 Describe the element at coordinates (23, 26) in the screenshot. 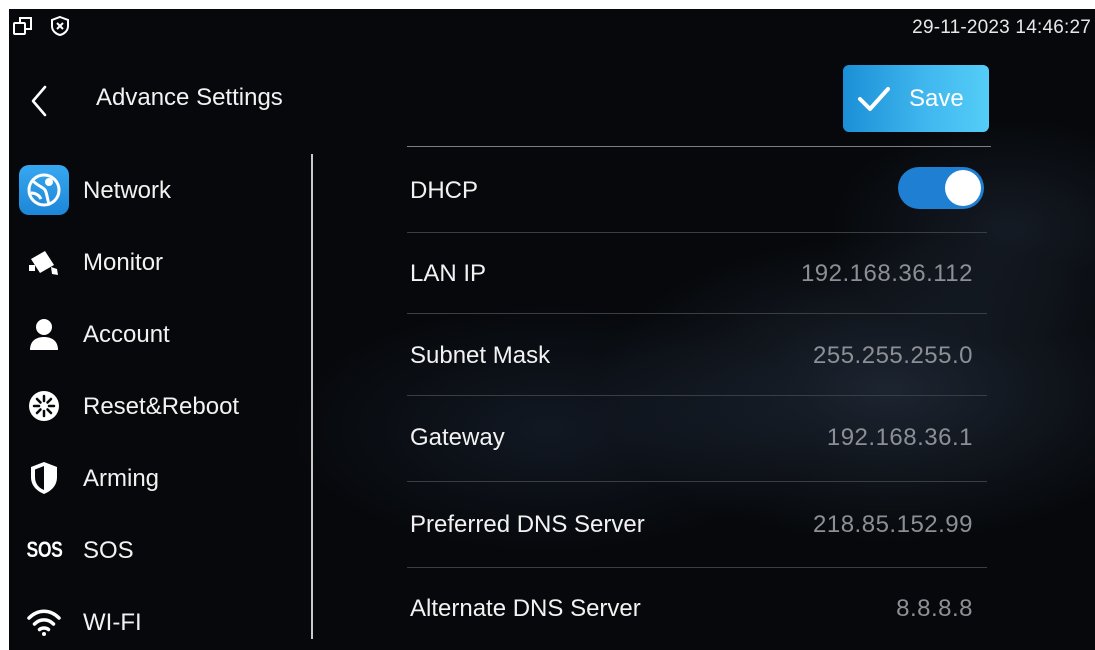

I see `window-icon` at that location.